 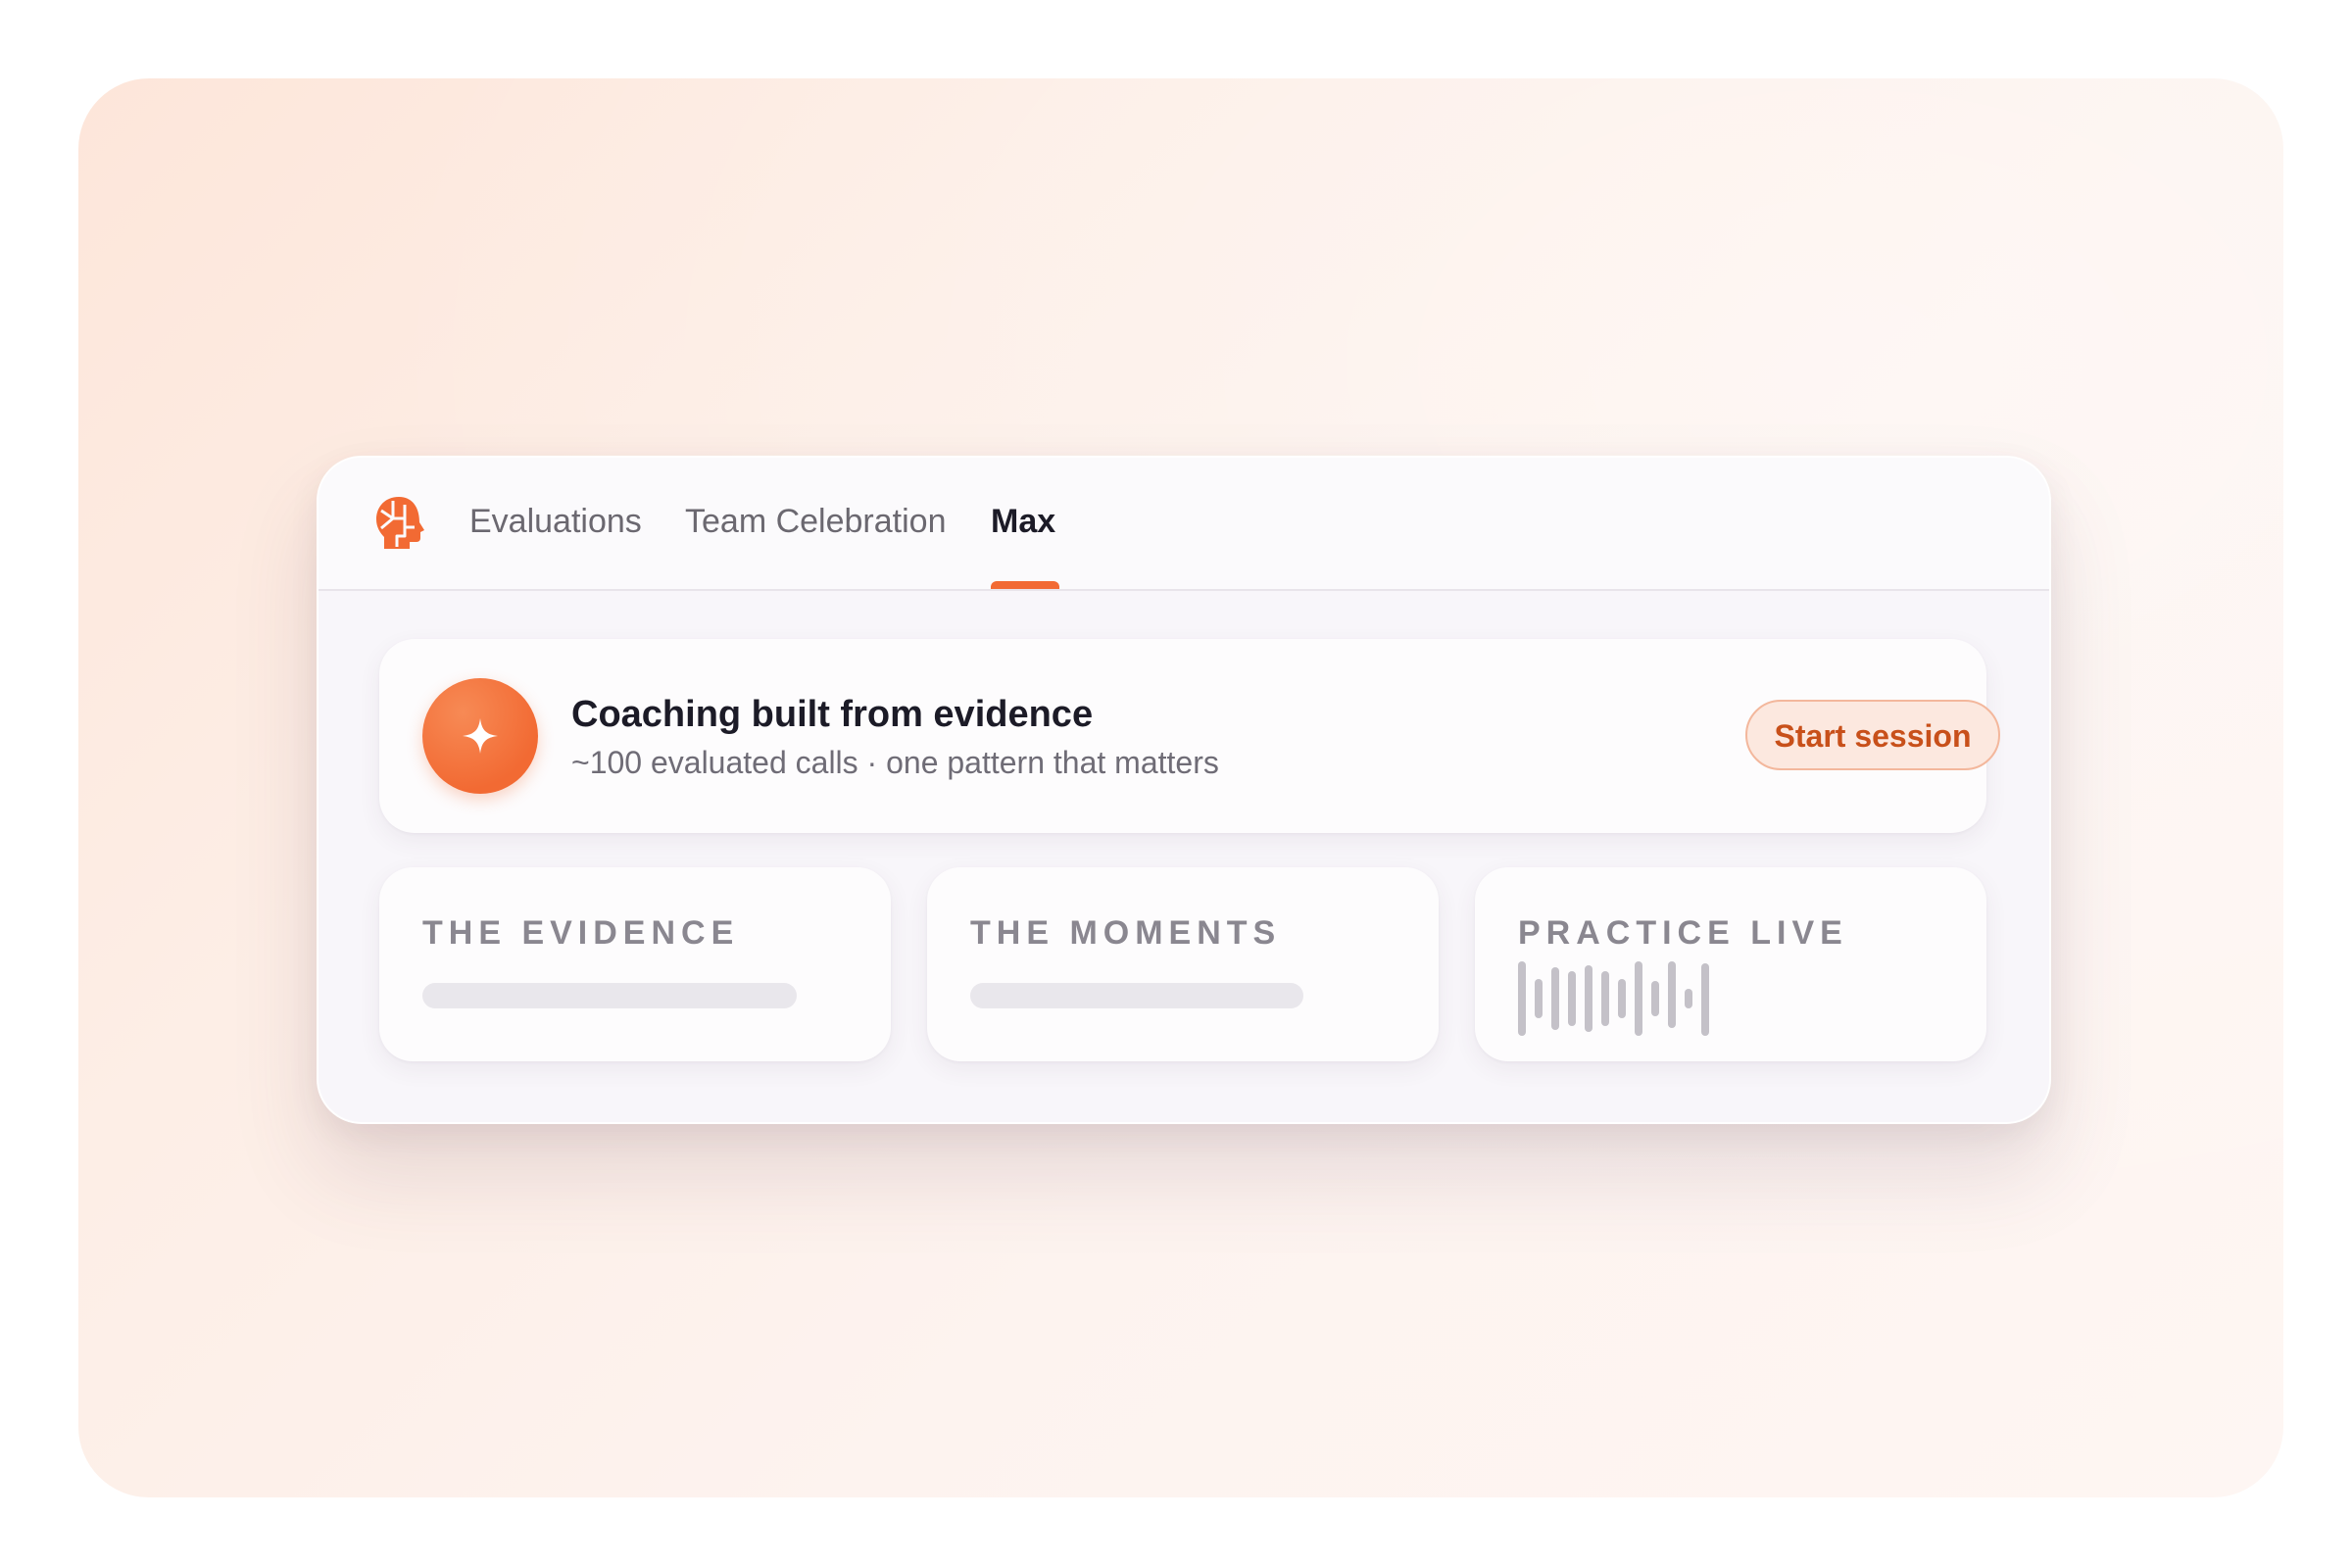 I want to click on brain-head-logo-icon, so click(x=400, y=522).